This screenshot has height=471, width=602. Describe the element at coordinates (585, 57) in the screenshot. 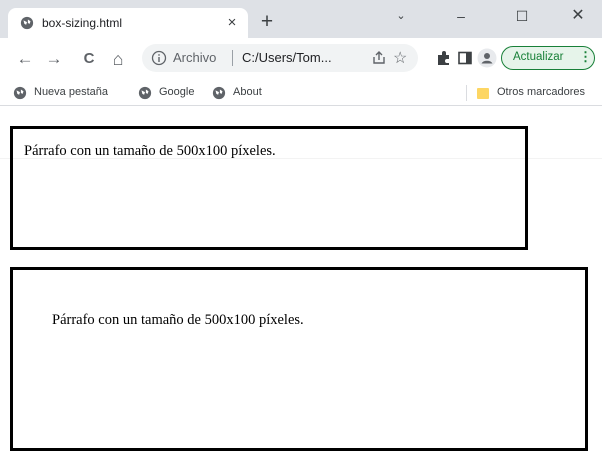

I see `menu-kebab-icon: ⋮` at that location.